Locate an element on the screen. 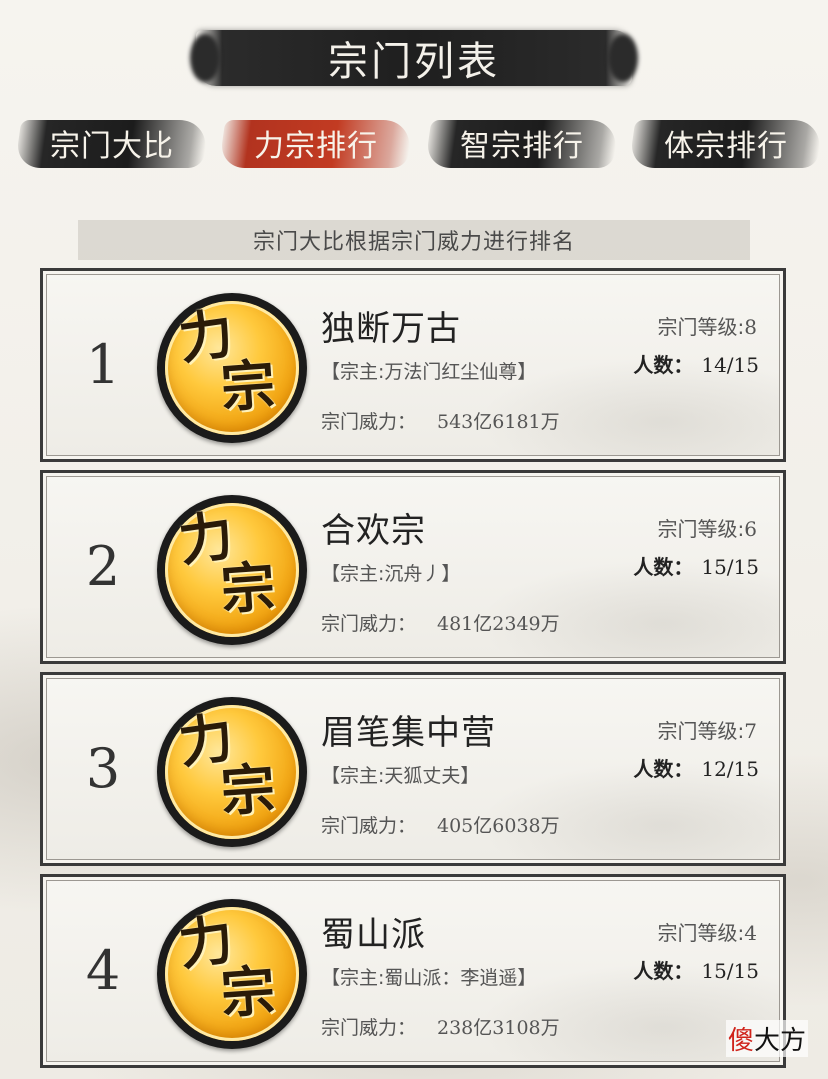 The width and height of the screenshot is (828, 1079). sect-leader: 【宗主:万法门红尘仙尊】 is located at coordinates (429, 372).